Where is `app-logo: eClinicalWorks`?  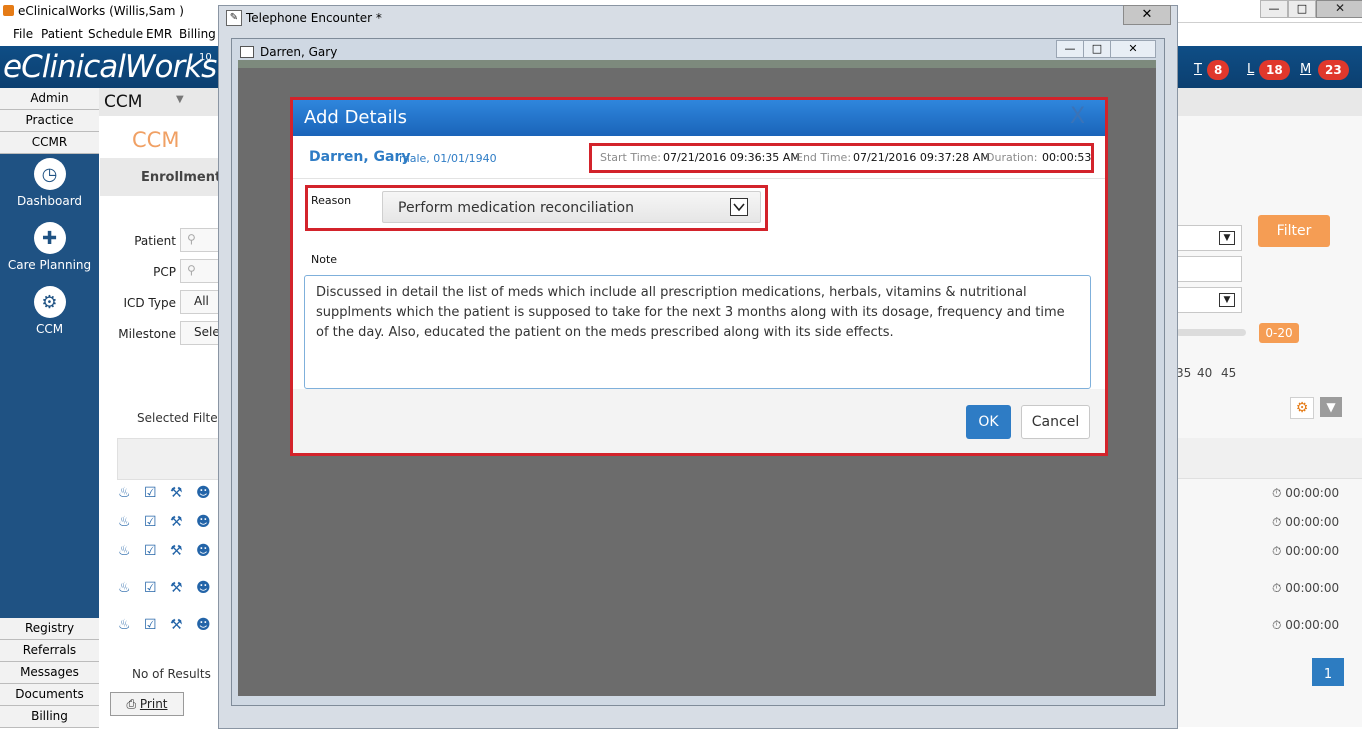 app-logo: eClinicalWorks is located at coordinates (110, 67).